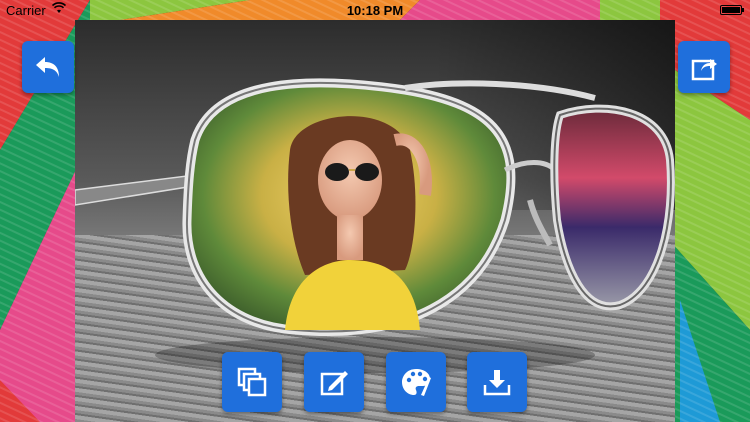 The height and width of the screenshot is (422, 750). I want to click on status-bar: Carrier 10:18 PM, so click(375, 10).